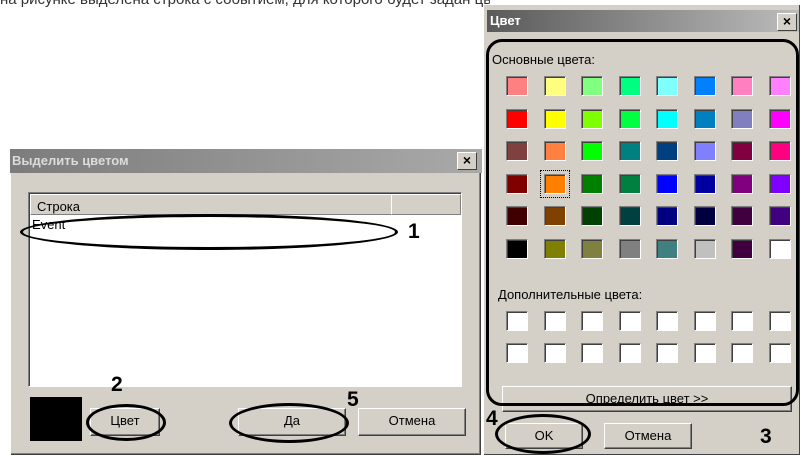 The width and height of the screenshot is (801, 456). I want to click on highlight-dialog-titlebar: Выделить цветом, so click(246, 161).